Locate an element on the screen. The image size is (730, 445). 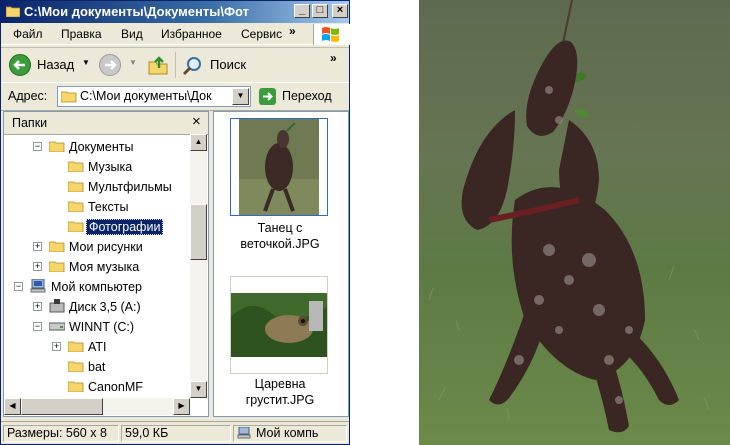
file-name-line1: Царевна is located at coordinates (280, 384).